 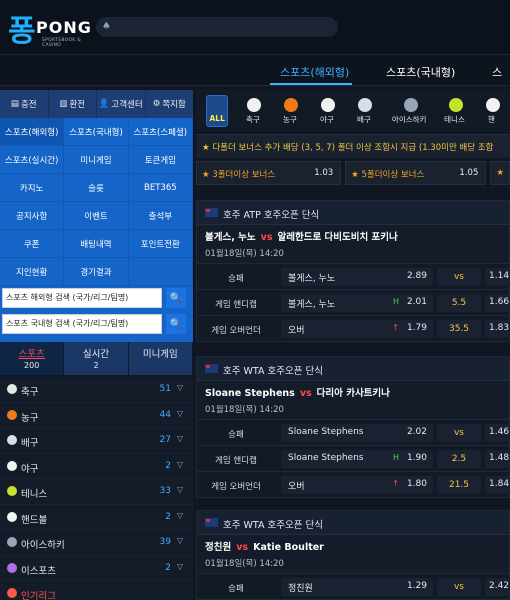 What do you see at coordinates (121, 104) in the screenshot?
I see `support-button: 👤 고객센터` at bounding box center [121, 104].